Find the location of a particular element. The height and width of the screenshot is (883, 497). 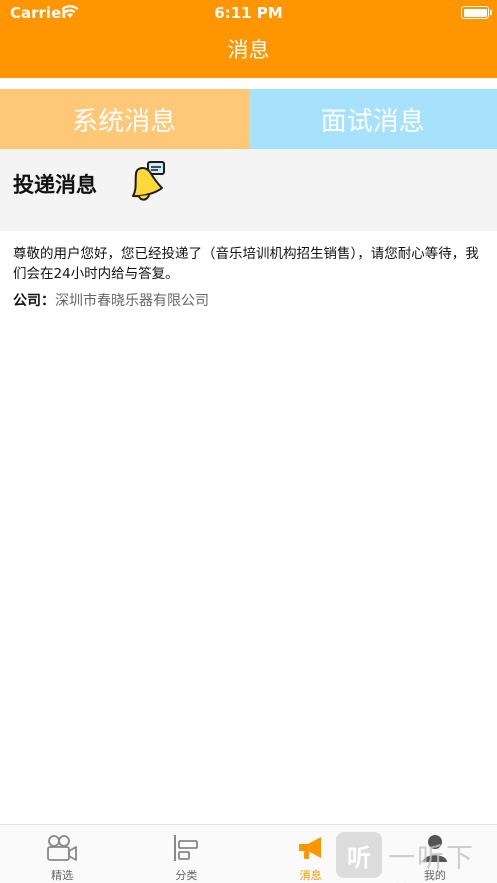

tabbar-item-category: 分类 is located at coordinates (186, 854).